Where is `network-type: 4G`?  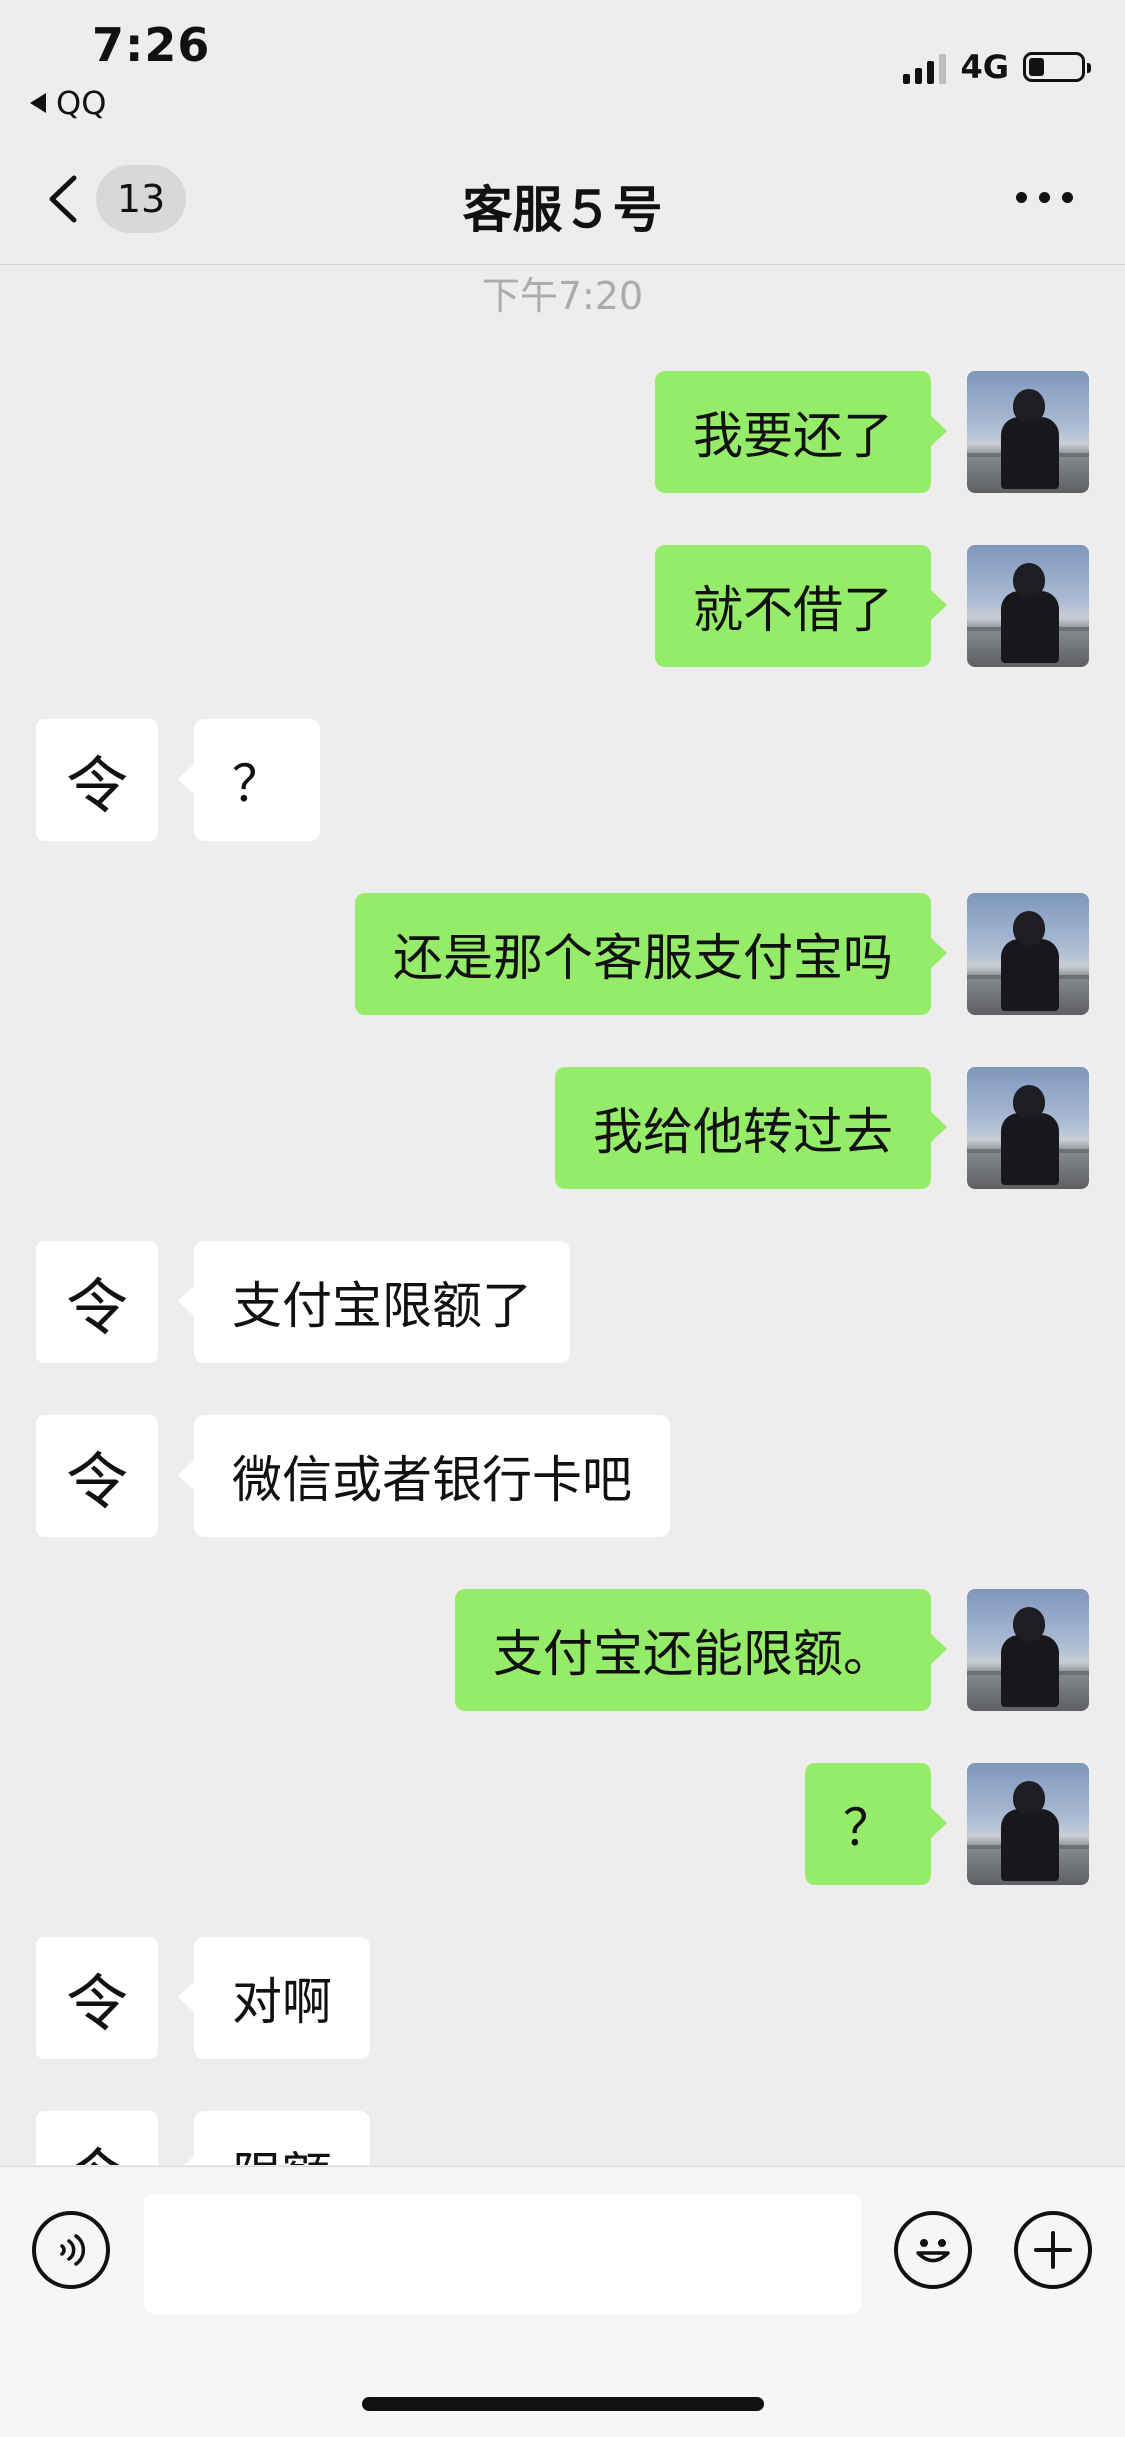
network-type: 4G is located at coordinates (984, 67).